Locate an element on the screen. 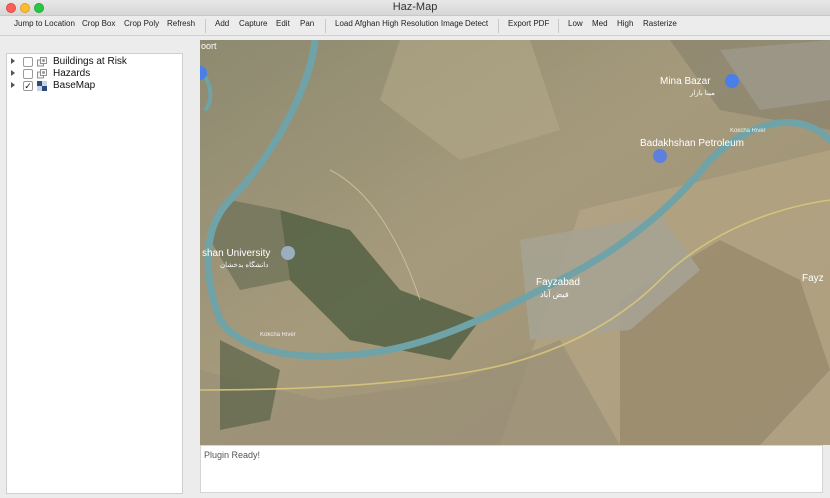 The height and width of the screenshot is (498, 830). detect-button: Detect is located at coordinates (476, 23).